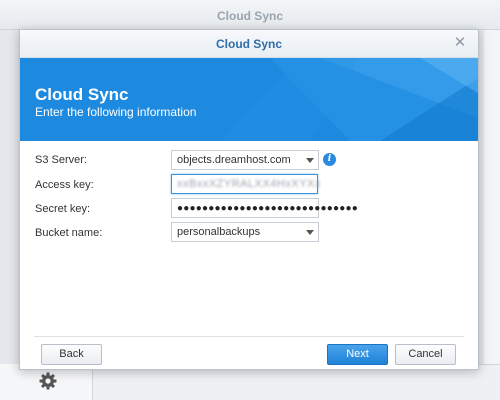 Image resolution: width=500 pixels, height=400 pixels. I want to click on info-icon: i, so click(329, 159).